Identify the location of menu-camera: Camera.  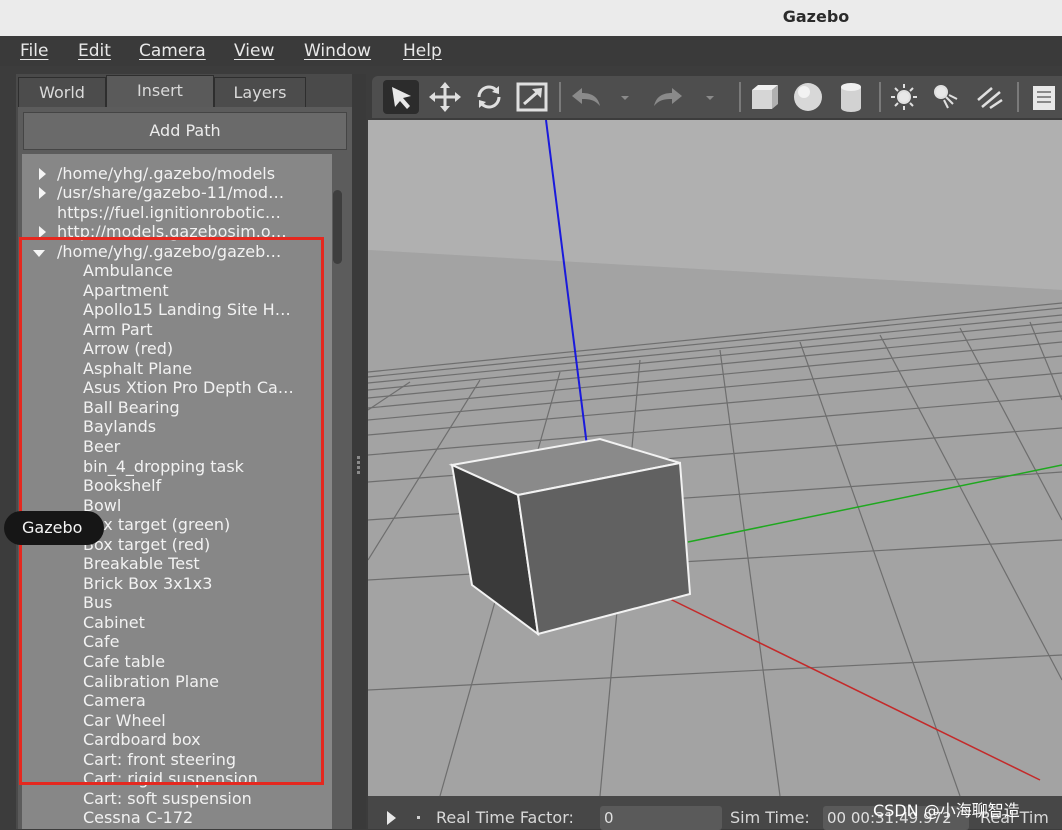
(172, 51).